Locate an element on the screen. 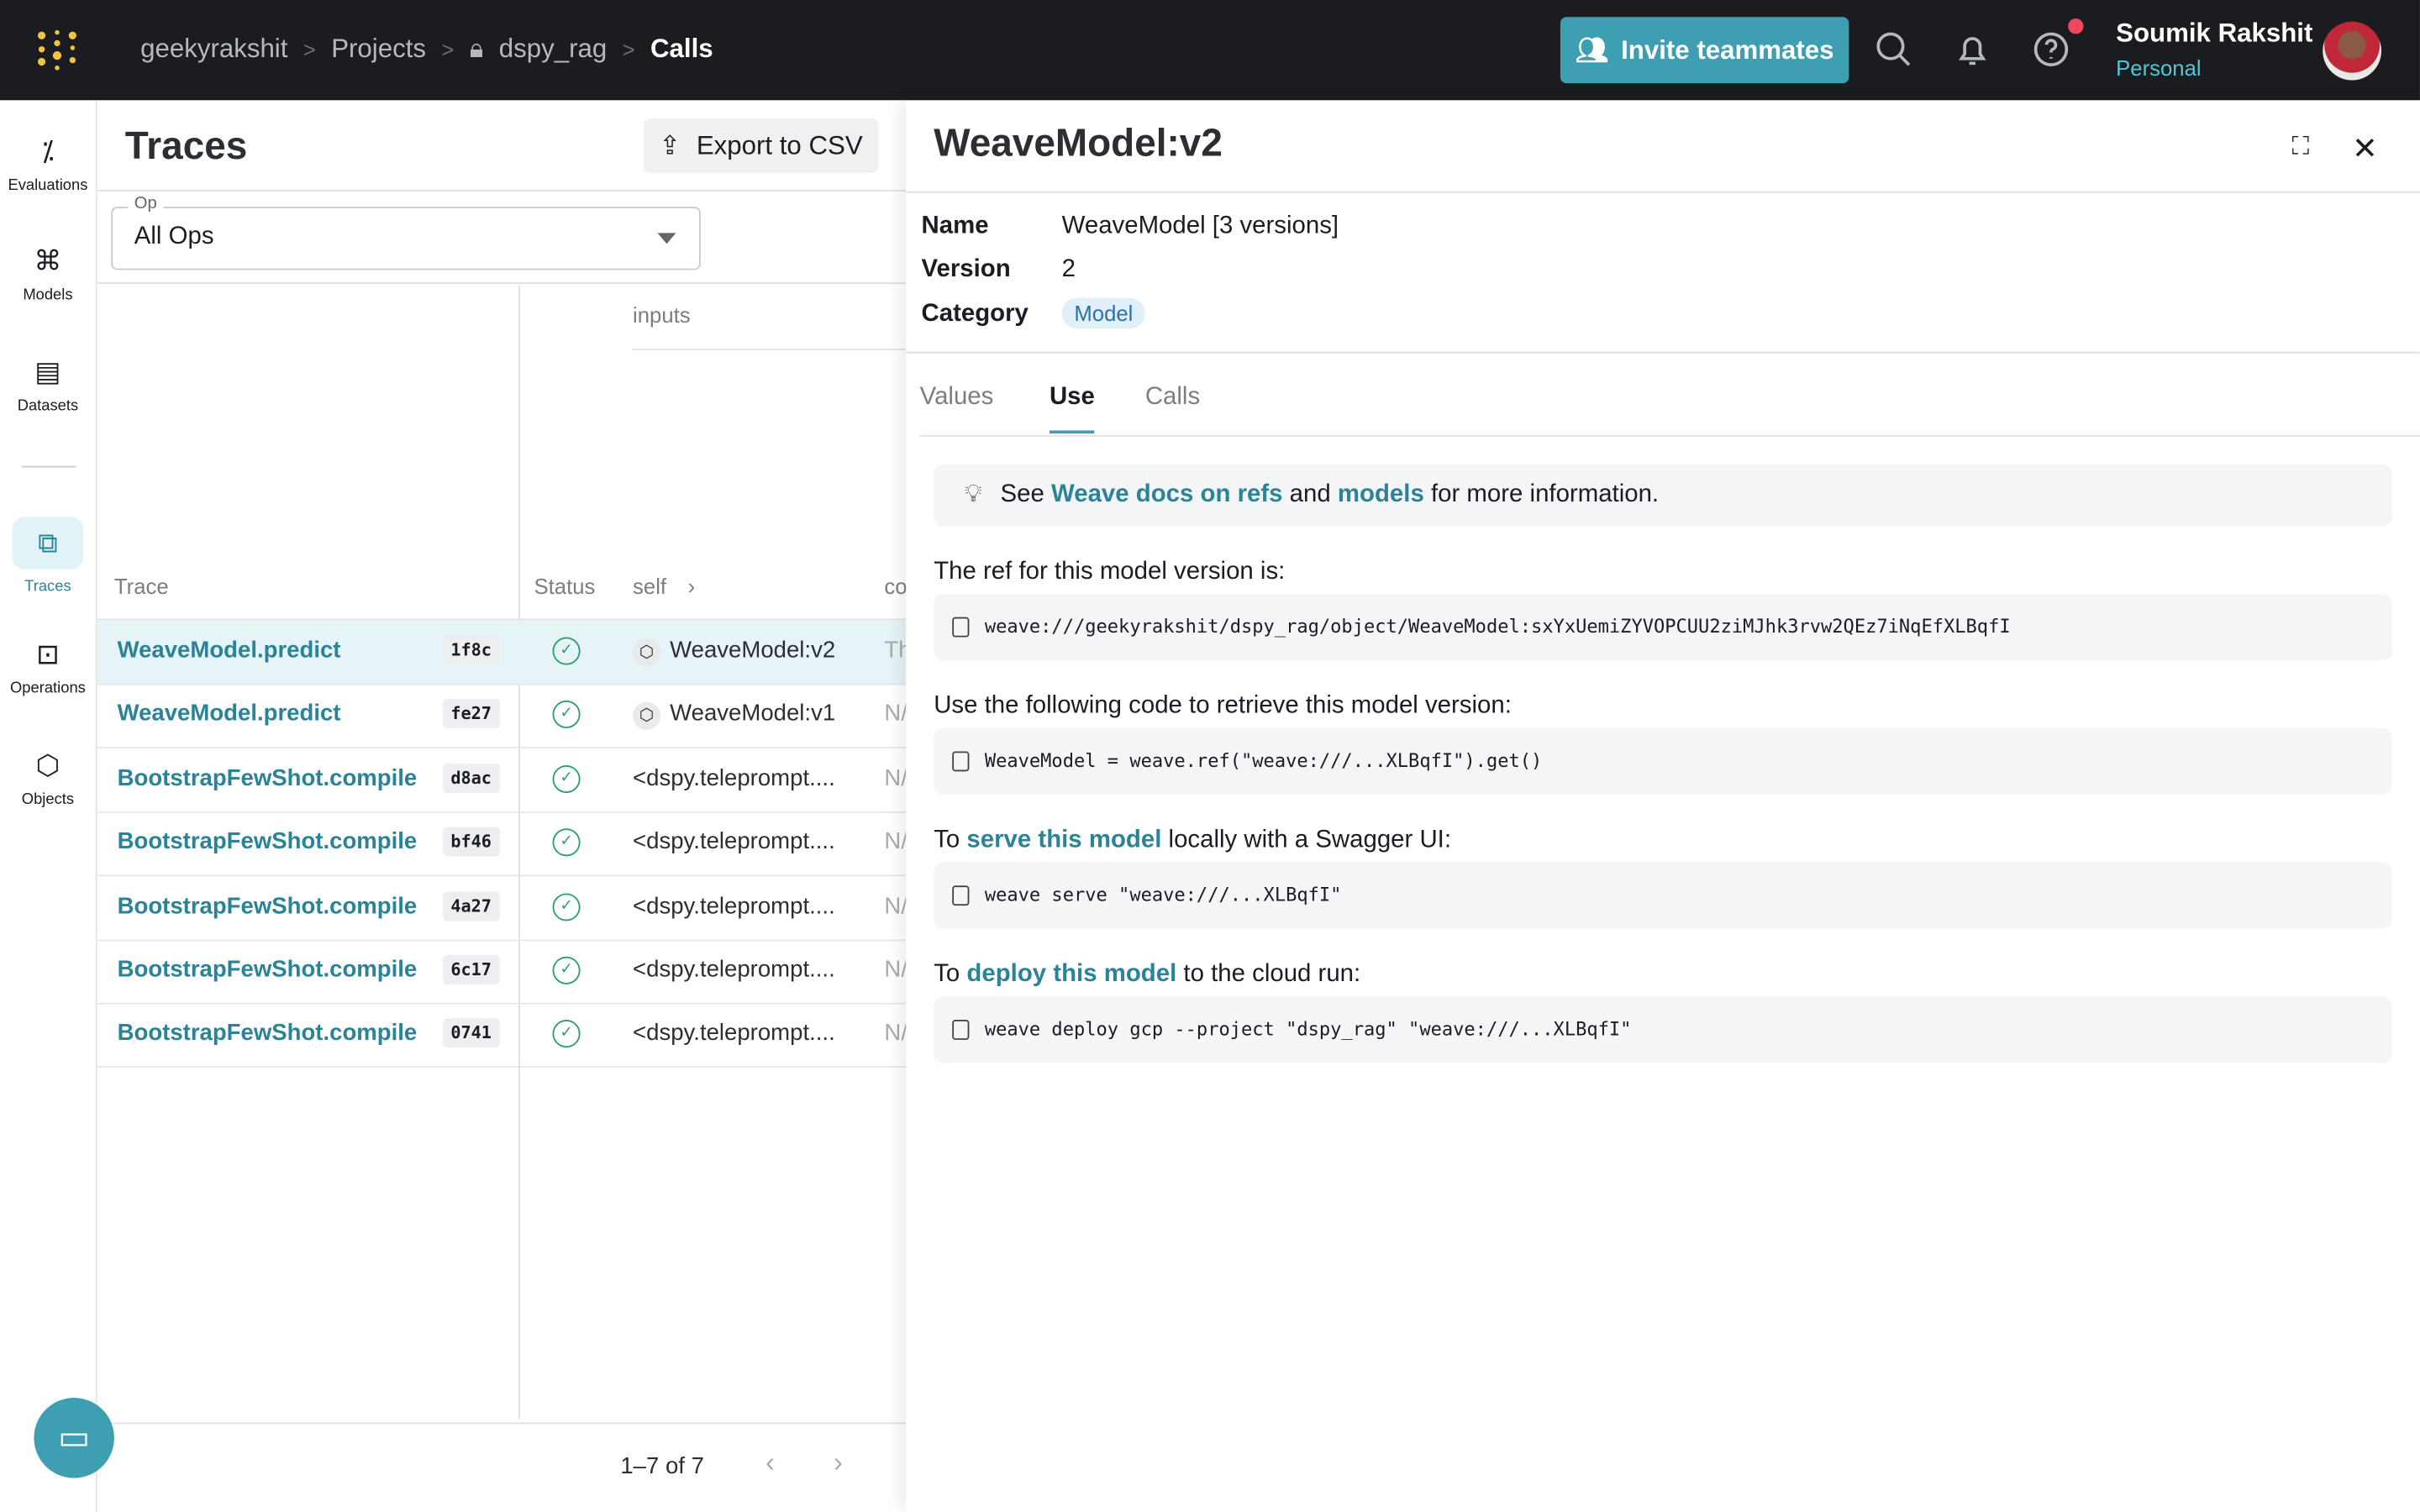 This screenshot has width=2420, height=1512. sidebar-label: Evaluations is located at coordinates (48, 186).